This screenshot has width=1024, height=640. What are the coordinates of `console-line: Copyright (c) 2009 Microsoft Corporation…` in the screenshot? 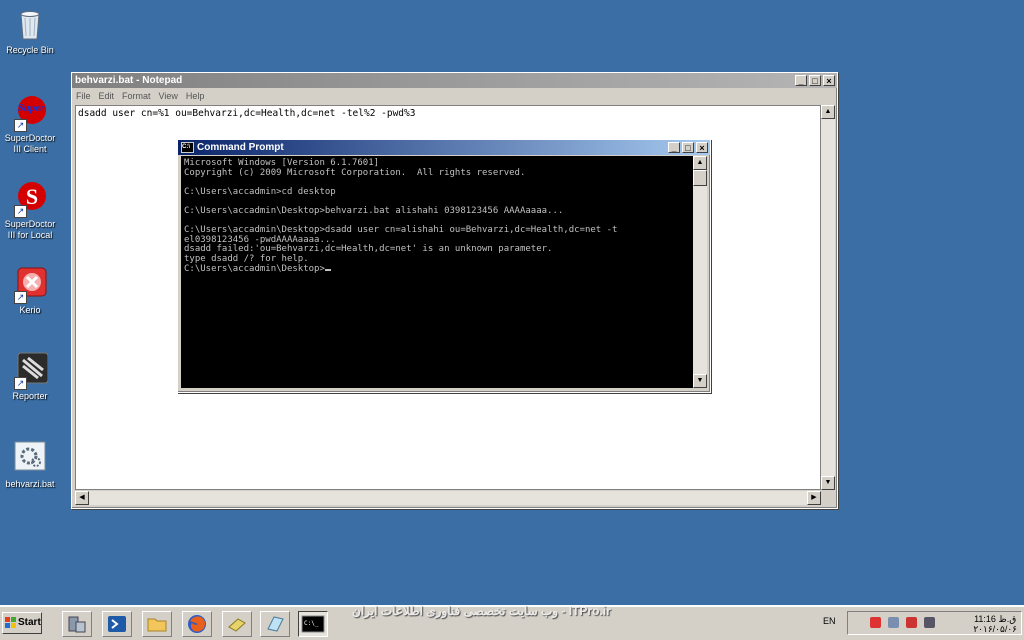 It's located at (355, 172).